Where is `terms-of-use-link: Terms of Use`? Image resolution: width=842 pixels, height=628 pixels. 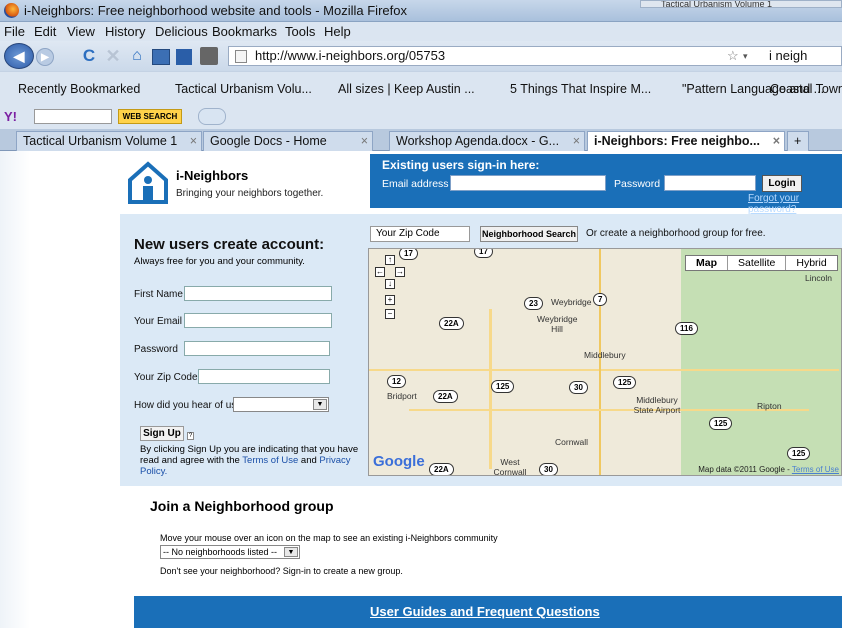
terms-of-use-link: Terms of Use is located at coordinates (270, 460).